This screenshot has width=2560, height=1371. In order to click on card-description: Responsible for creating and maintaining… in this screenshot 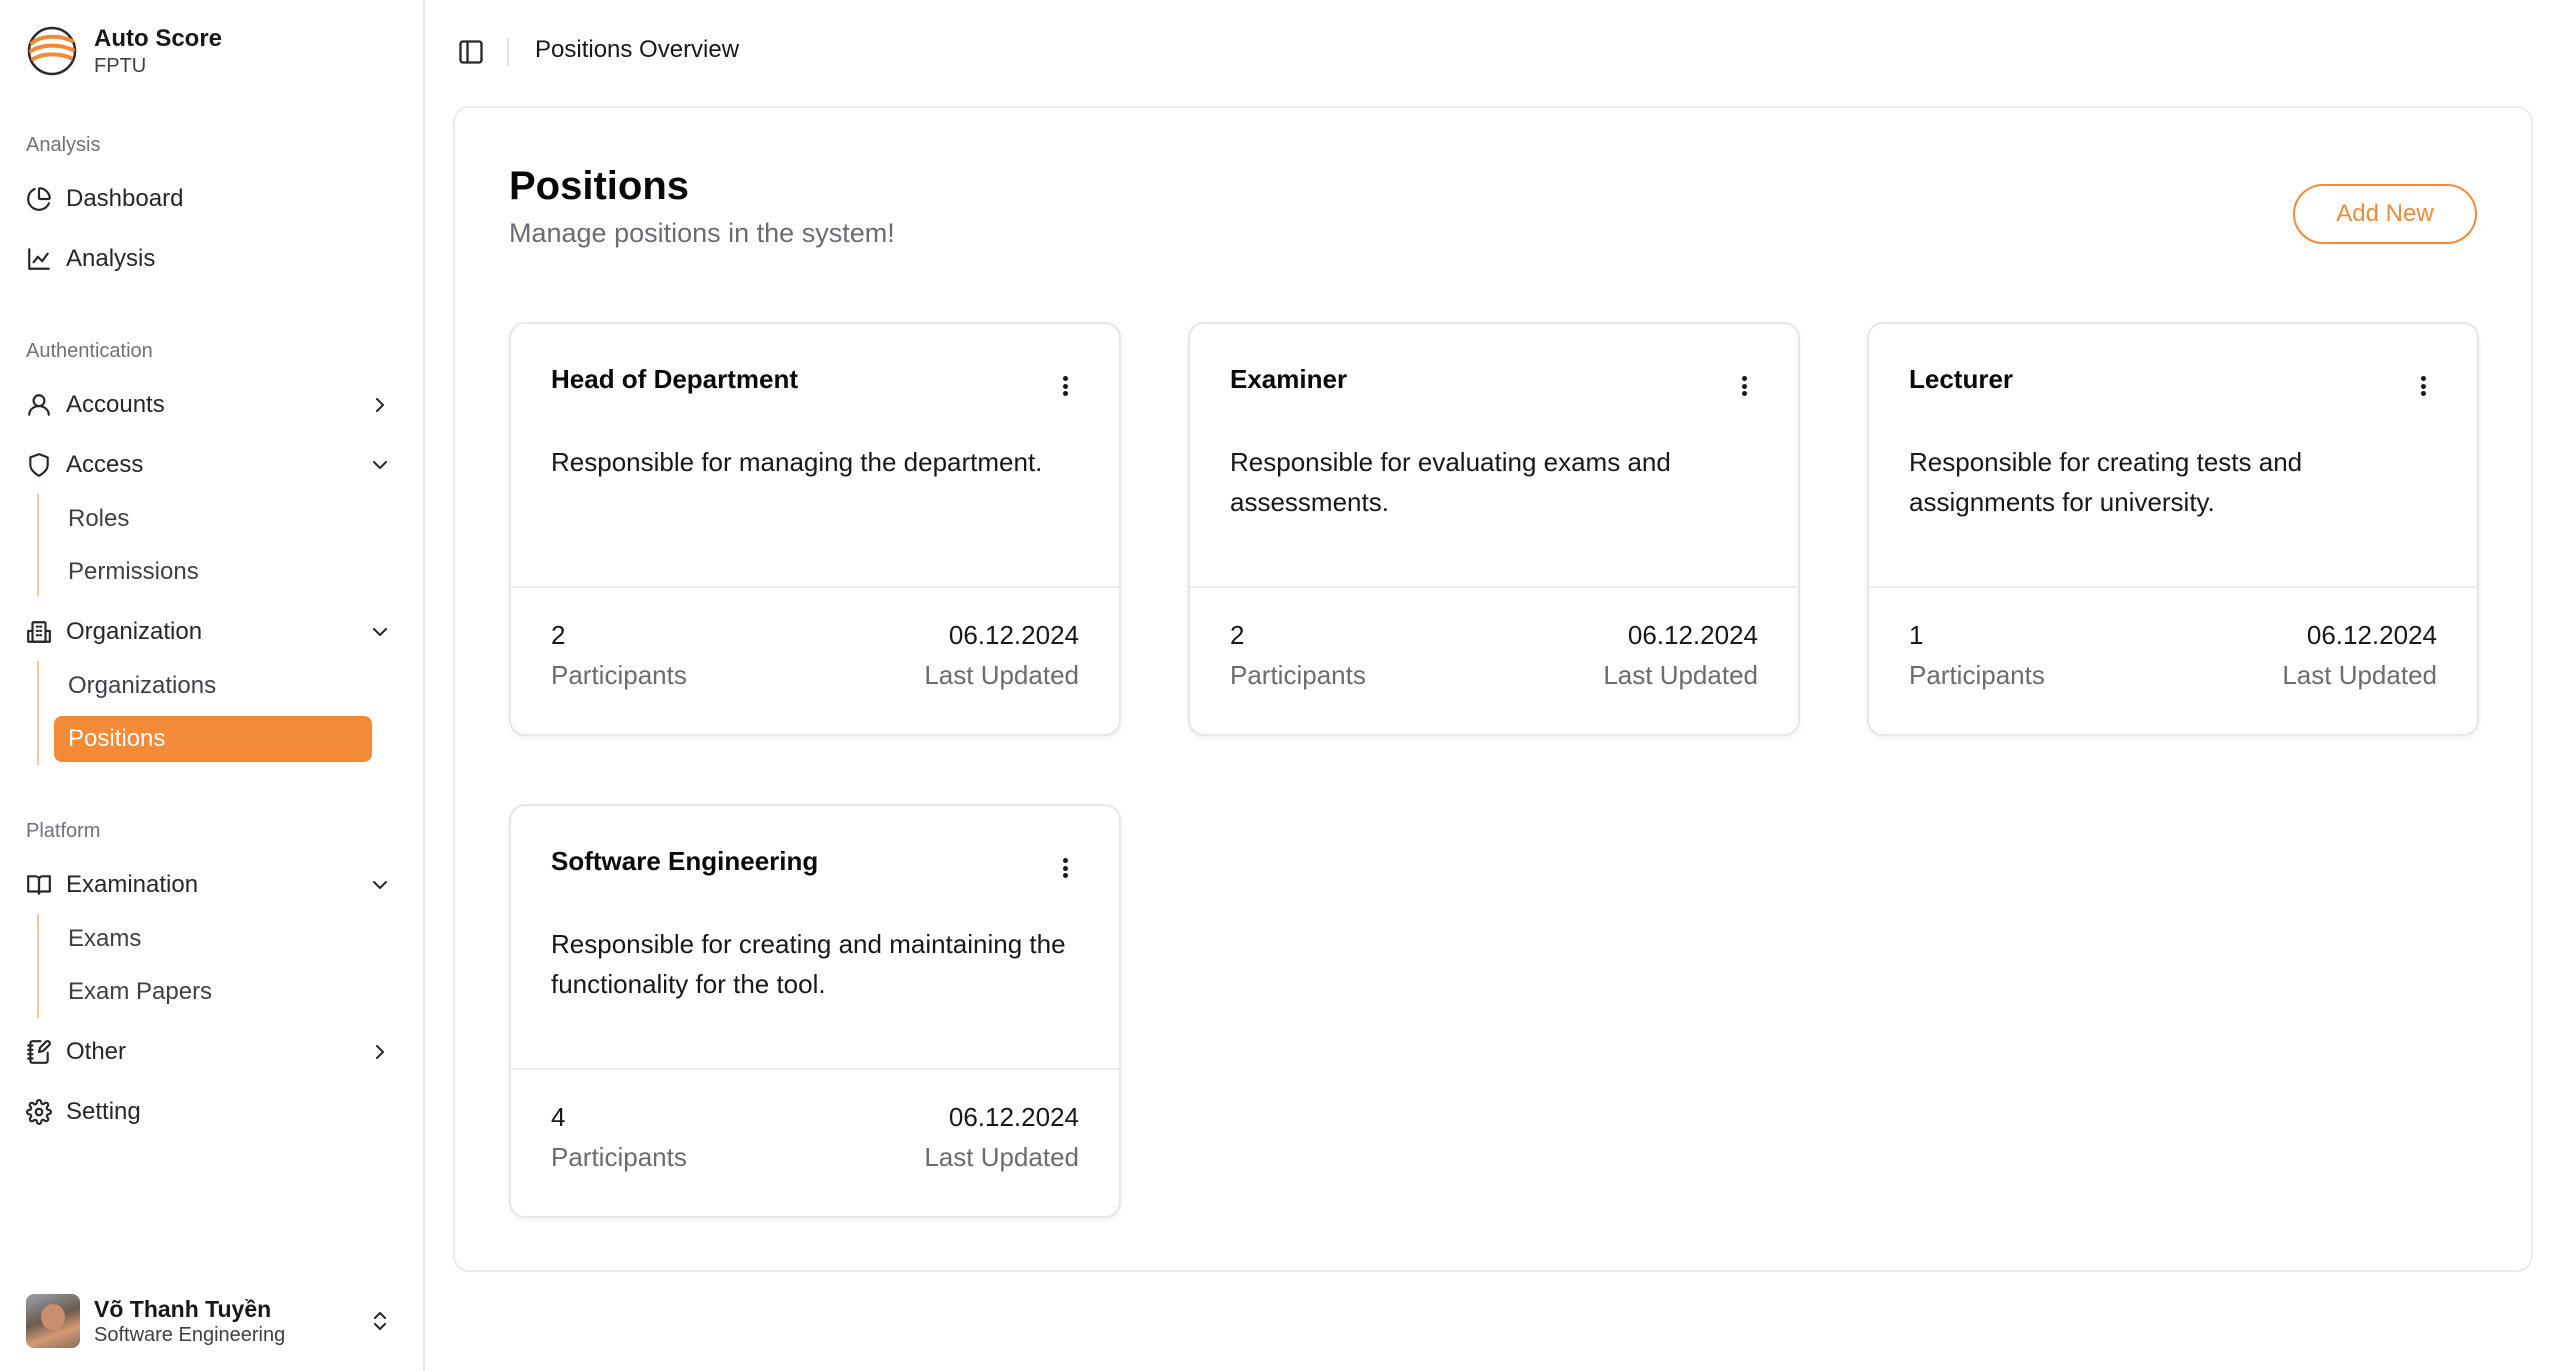, I will do `click(808, 964)`.